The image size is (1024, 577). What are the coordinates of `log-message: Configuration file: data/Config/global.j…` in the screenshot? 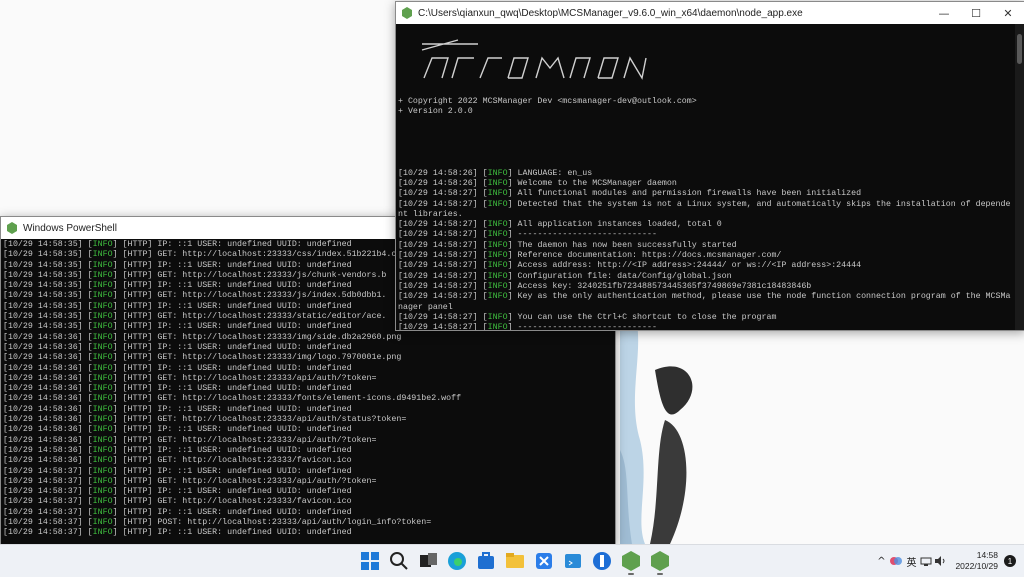 It's located at (624, 276).